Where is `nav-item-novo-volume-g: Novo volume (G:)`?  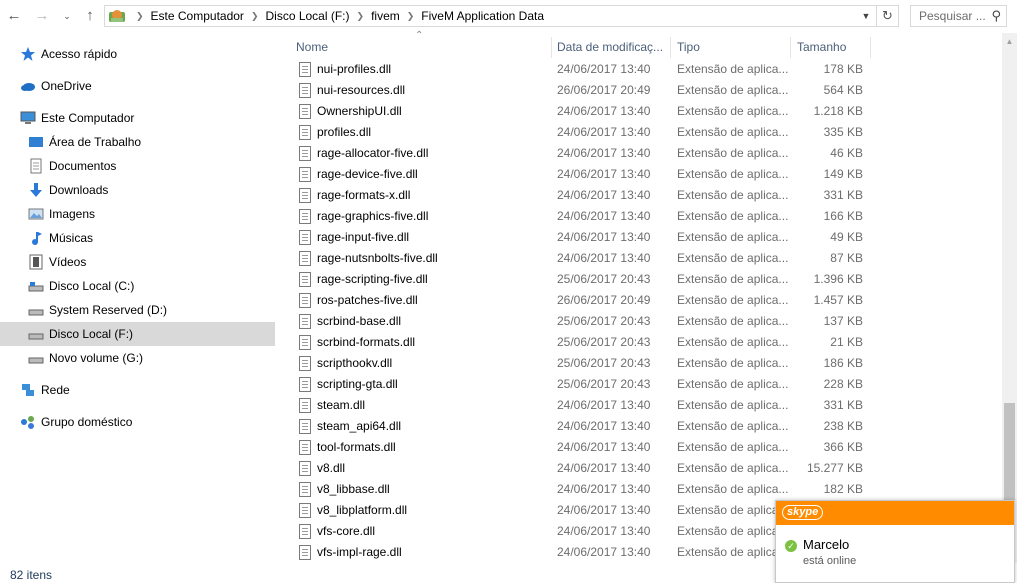
nav-item-novo-volume-g: Novo volume (G:) is located at coordinates (137, 358).